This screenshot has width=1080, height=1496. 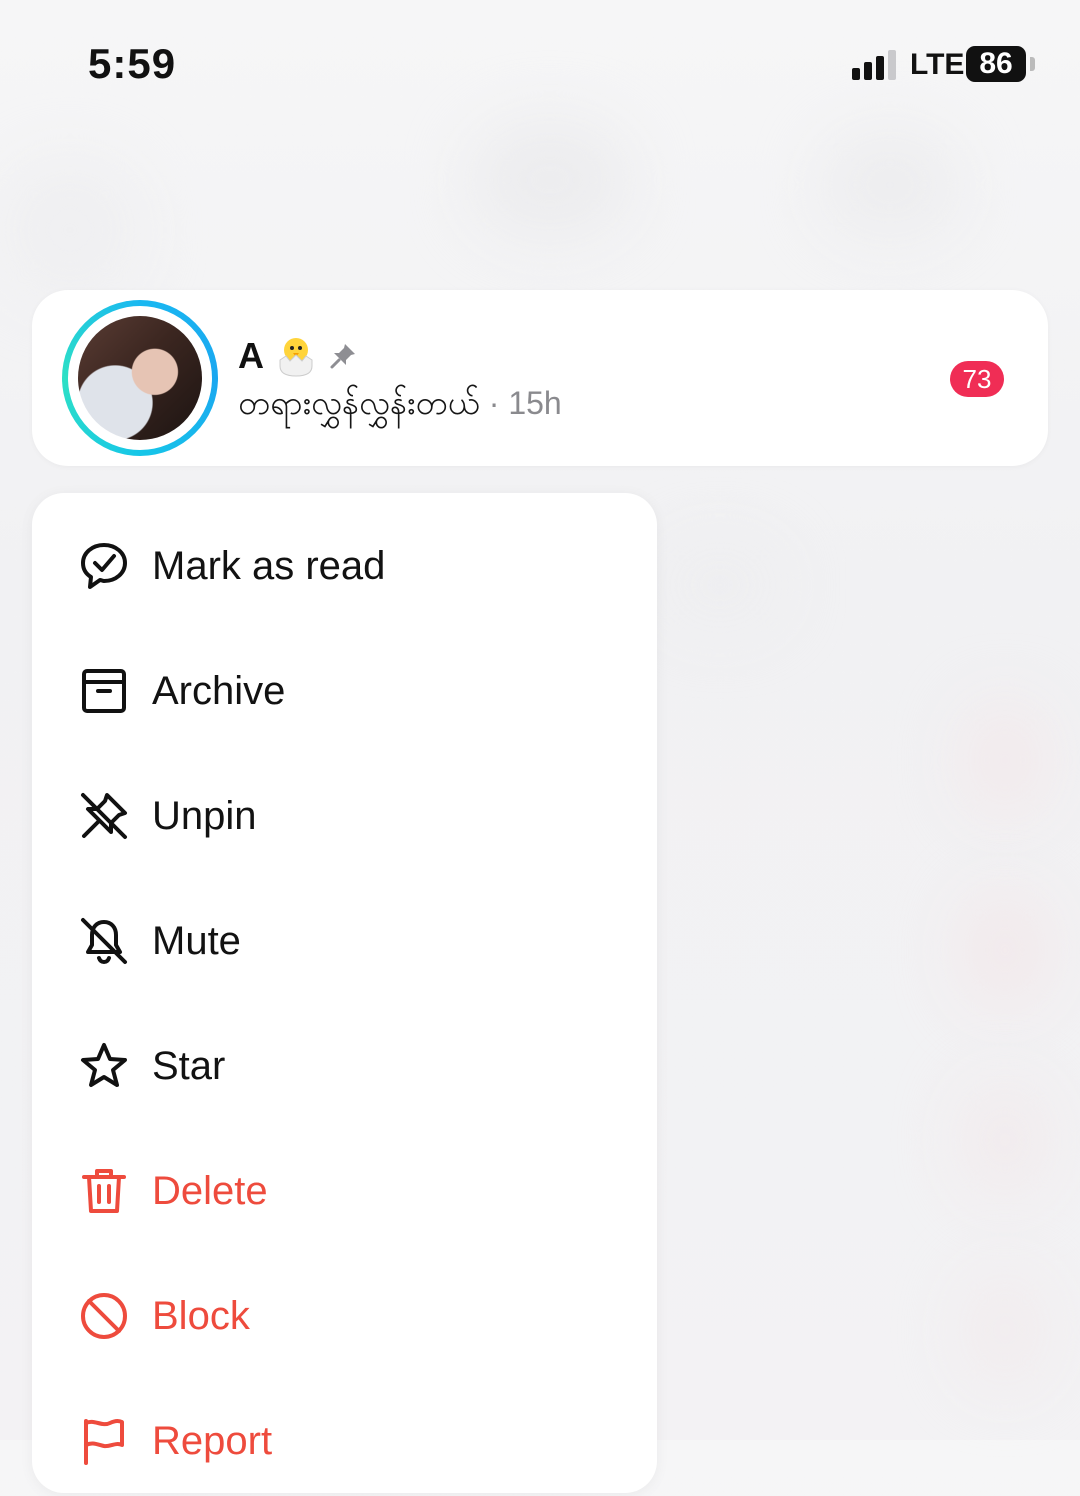 What do you see at coordinates (996, 64) in the screenshot?
I see `battery-icon: 86` at bounding box center [996, 64].